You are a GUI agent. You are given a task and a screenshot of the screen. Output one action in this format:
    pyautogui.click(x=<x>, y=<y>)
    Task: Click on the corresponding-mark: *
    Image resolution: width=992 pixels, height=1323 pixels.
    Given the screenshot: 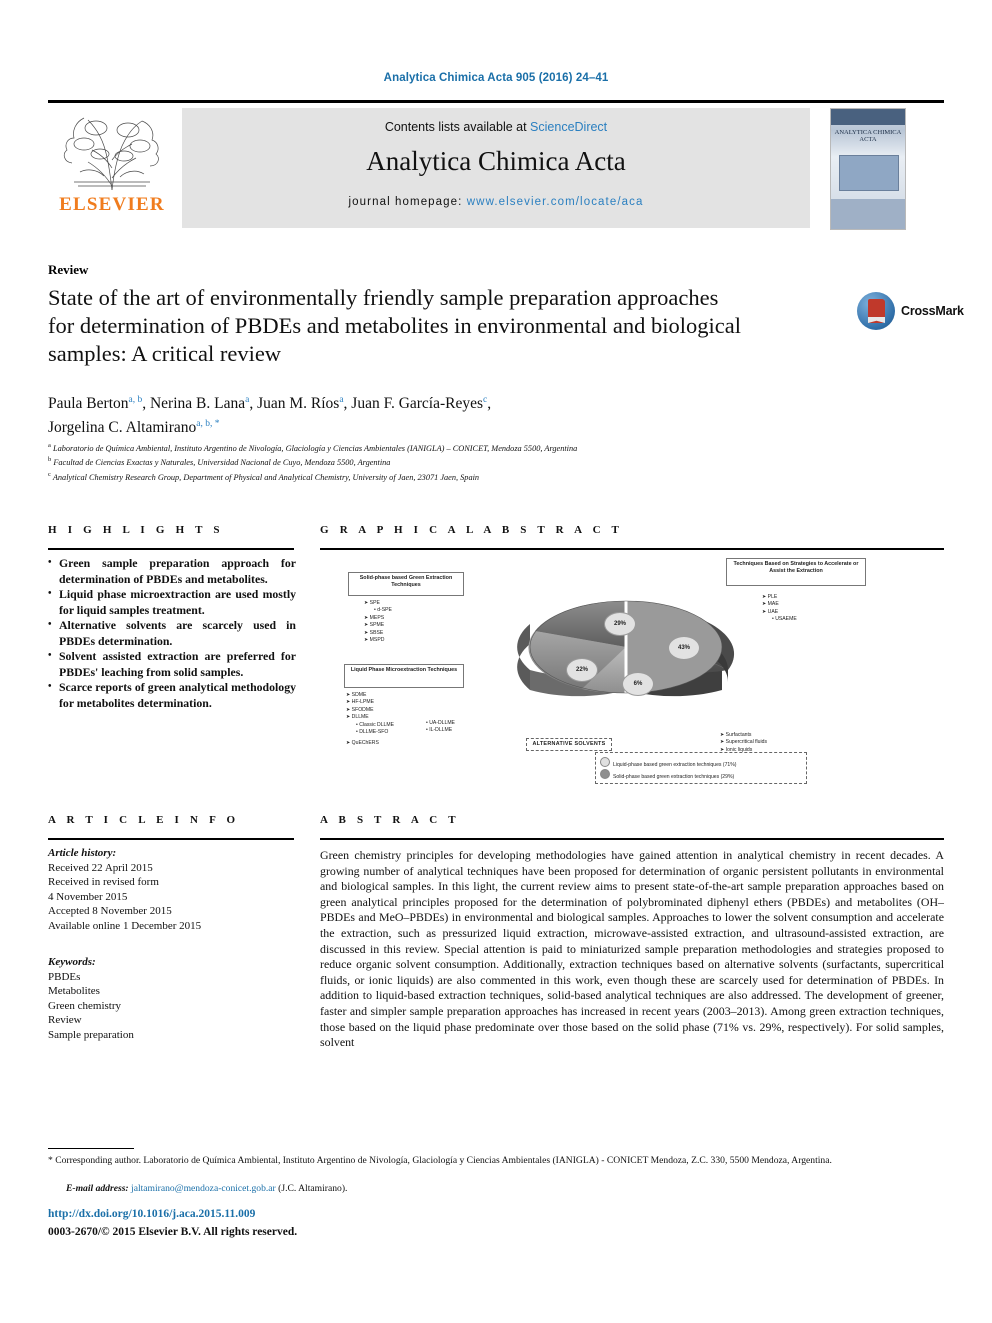 What is the action you would take?
    pyautogui.click(x=50, y=1160)
    